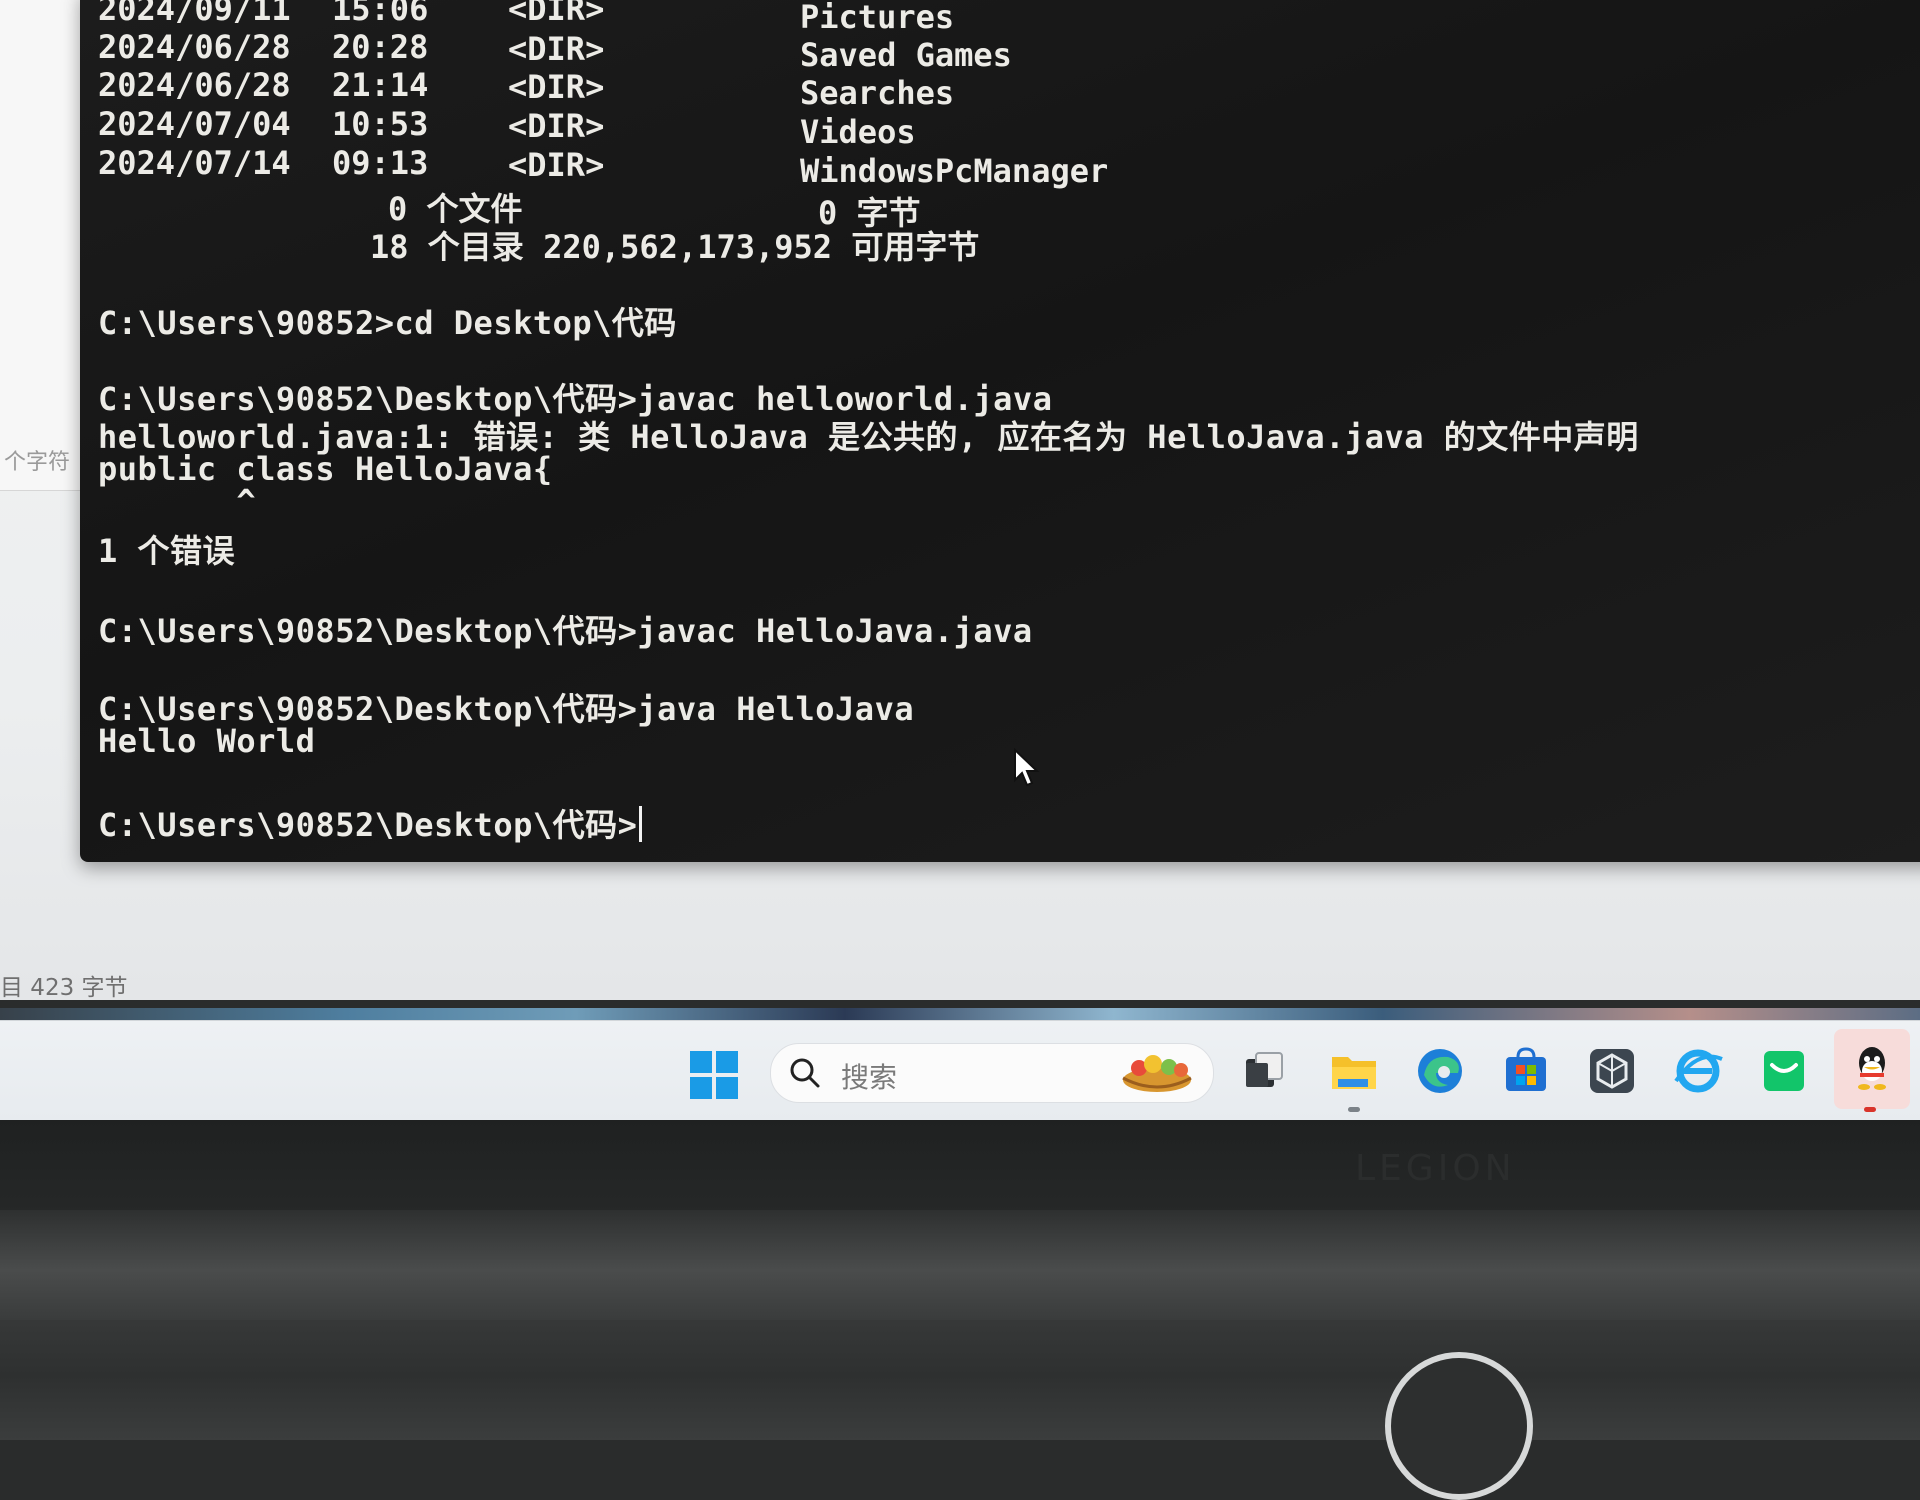  Describe the element at coordinates (805, 1073) in the screenshot. I see `search-icon` at that location.